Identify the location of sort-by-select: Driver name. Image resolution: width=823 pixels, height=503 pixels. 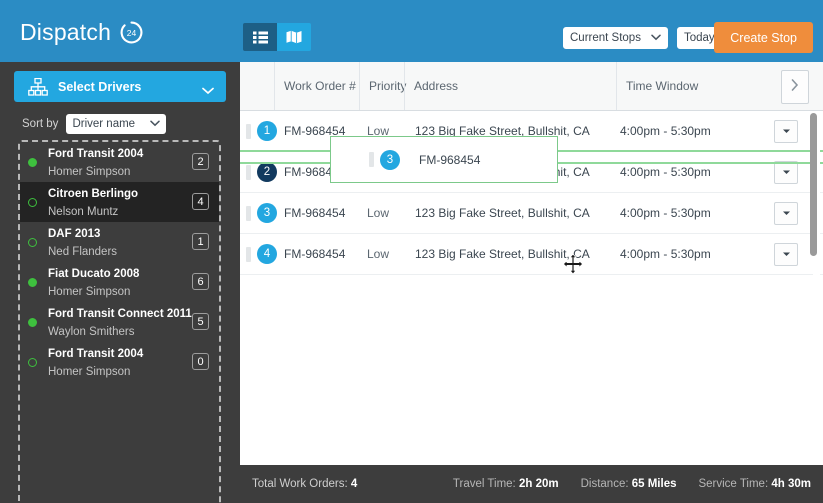
(116, 124).